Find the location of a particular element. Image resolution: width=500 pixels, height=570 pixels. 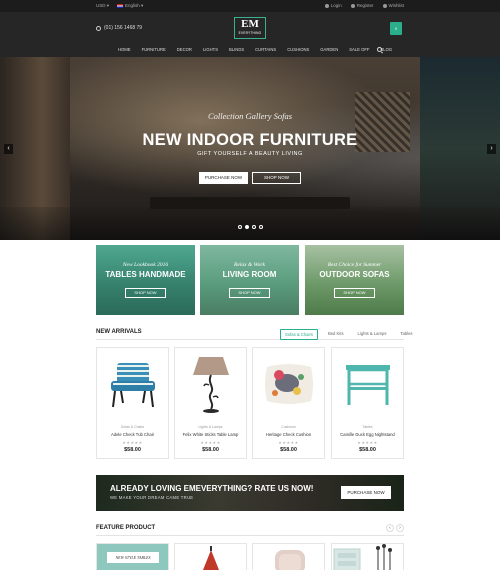

logo-main: EM is located at coordinates (250, 24).